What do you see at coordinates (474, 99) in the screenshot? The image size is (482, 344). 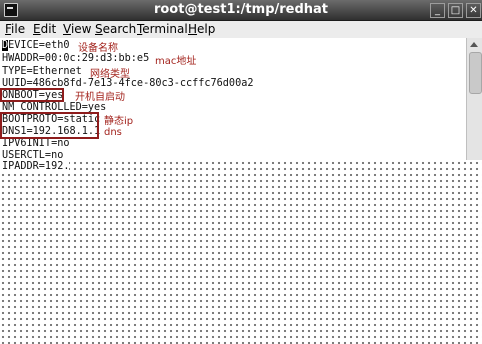 I see `vertical-scrollbar` at bounding box center [474, 99].